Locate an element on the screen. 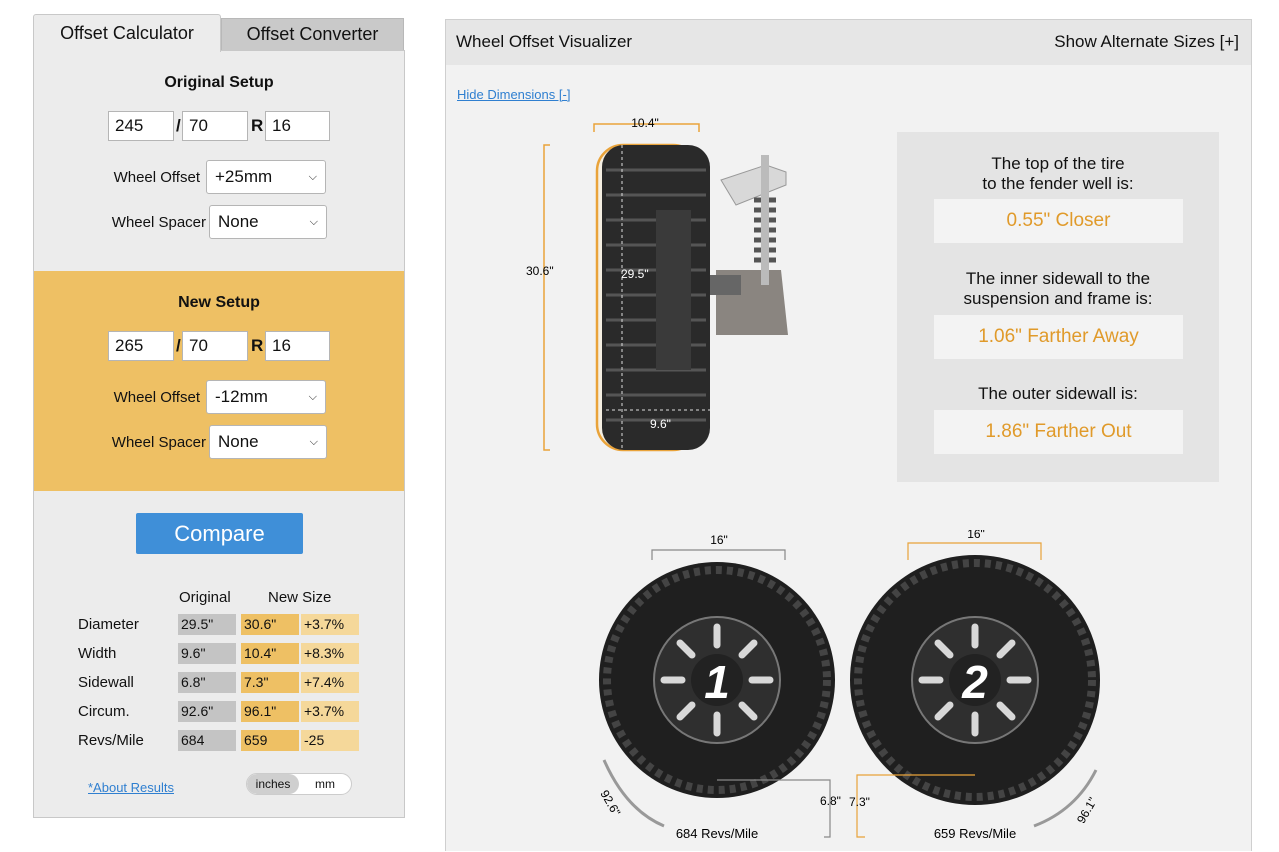  diff-value: +8.3% is located at coordinates (330, 653).